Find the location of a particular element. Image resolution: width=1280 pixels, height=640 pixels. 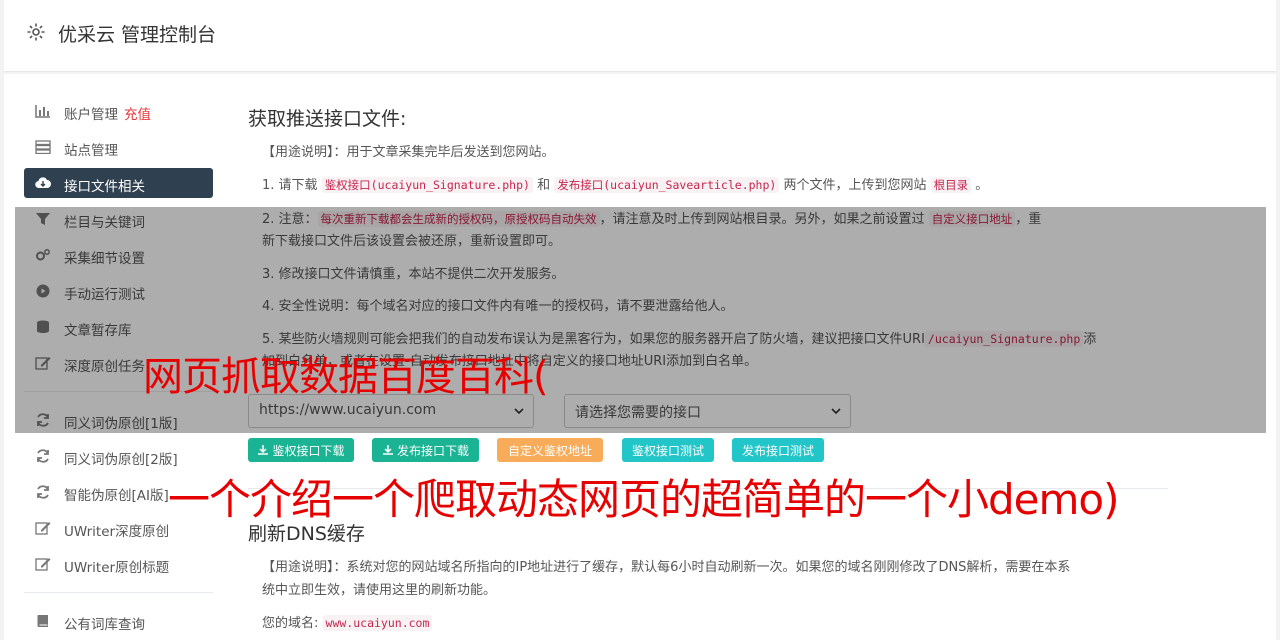

gear-icon is located at coordinates (36, 32).